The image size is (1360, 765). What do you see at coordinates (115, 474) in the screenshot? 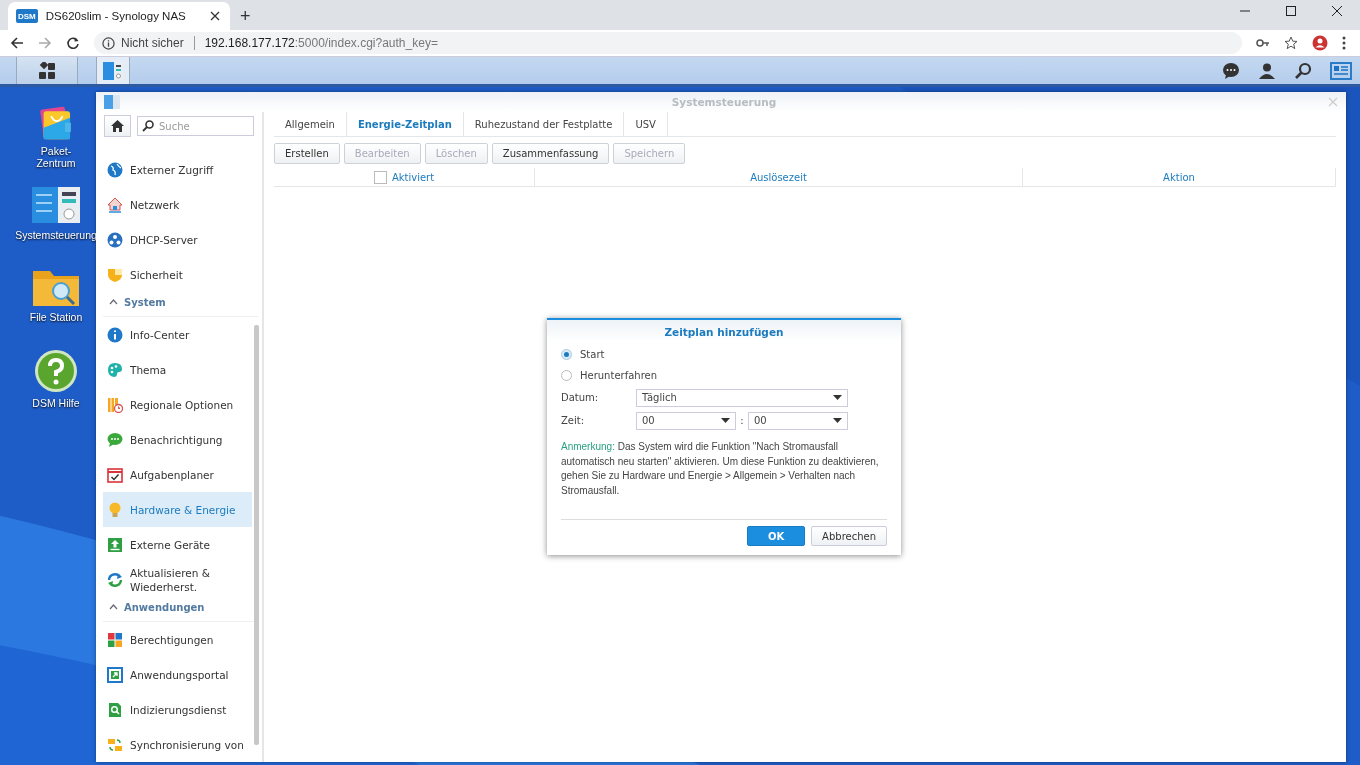
I see `calendar-icon` at bounding box center [115, 474].